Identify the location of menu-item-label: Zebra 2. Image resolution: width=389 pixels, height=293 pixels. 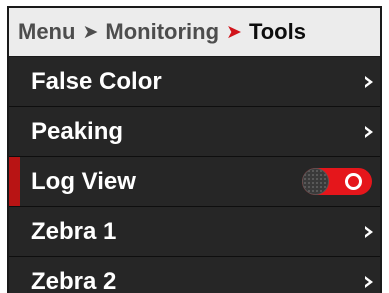
(74, 280).